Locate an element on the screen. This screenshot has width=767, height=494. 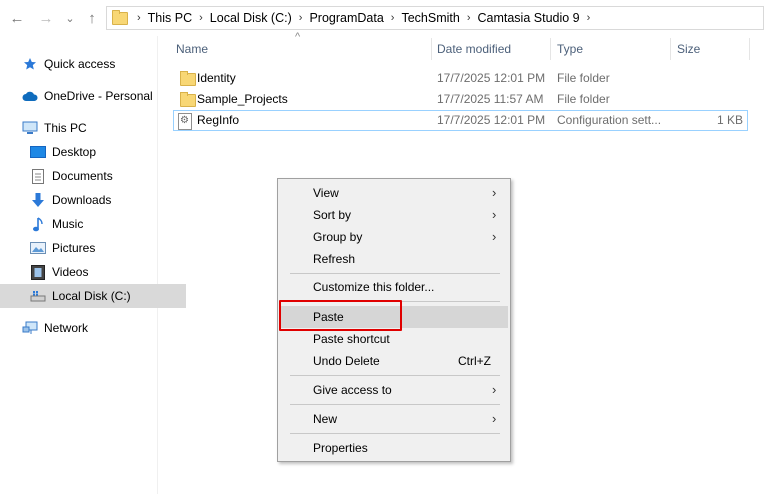
sidebar-item-label: Pictures is located at coordinates (74, 248).